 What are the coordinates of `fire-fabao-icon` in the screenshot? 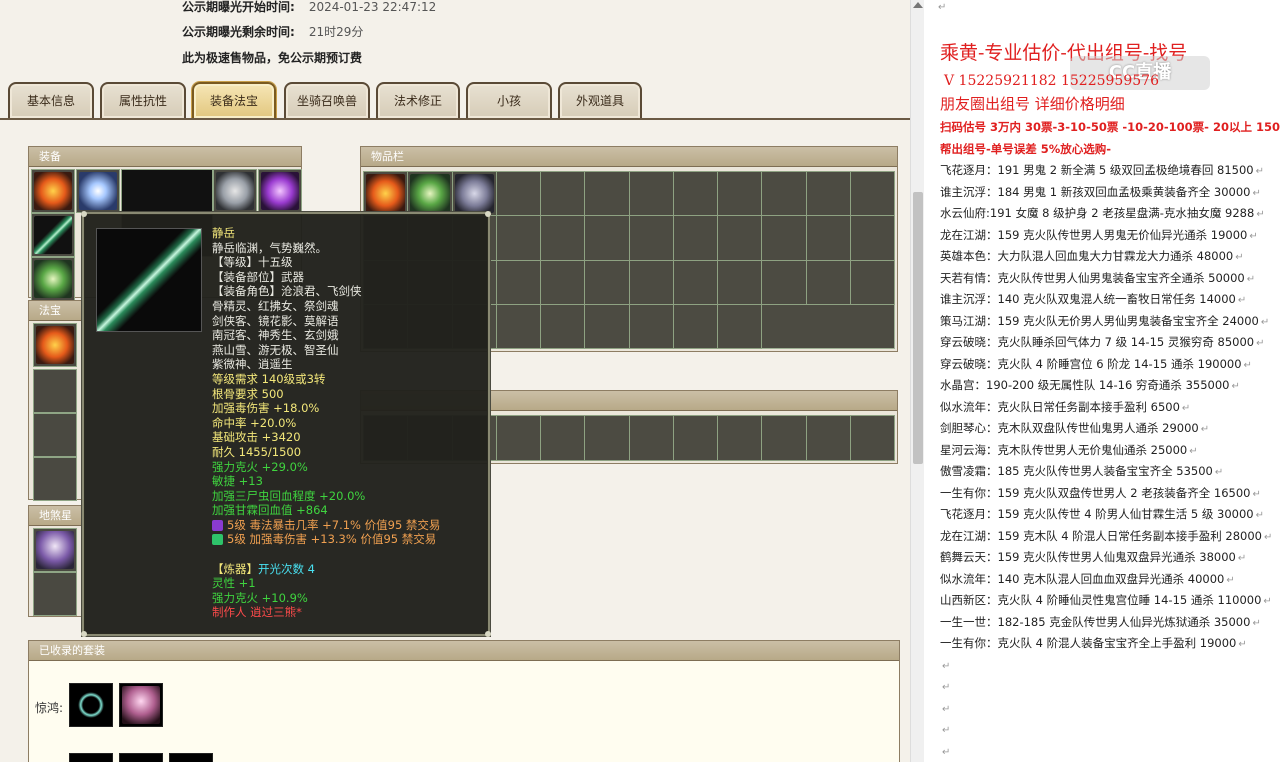 It's located at (55, 345).